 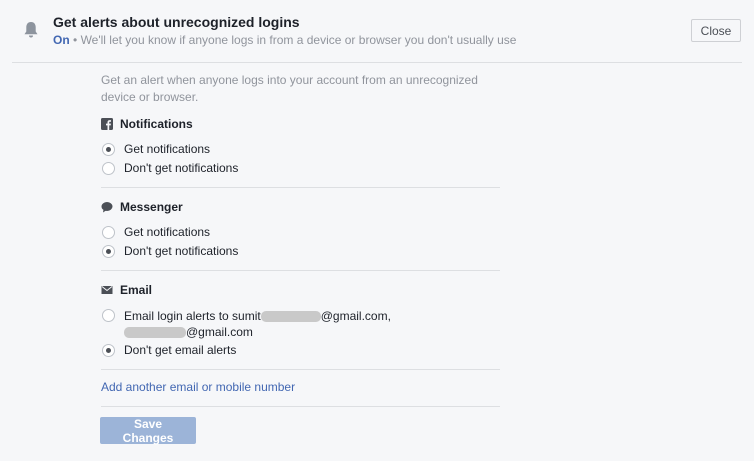 What do you see at coordinates (107, 290) in the screenshot?
I see `envelope-icon` at bounding box center [107, 290].